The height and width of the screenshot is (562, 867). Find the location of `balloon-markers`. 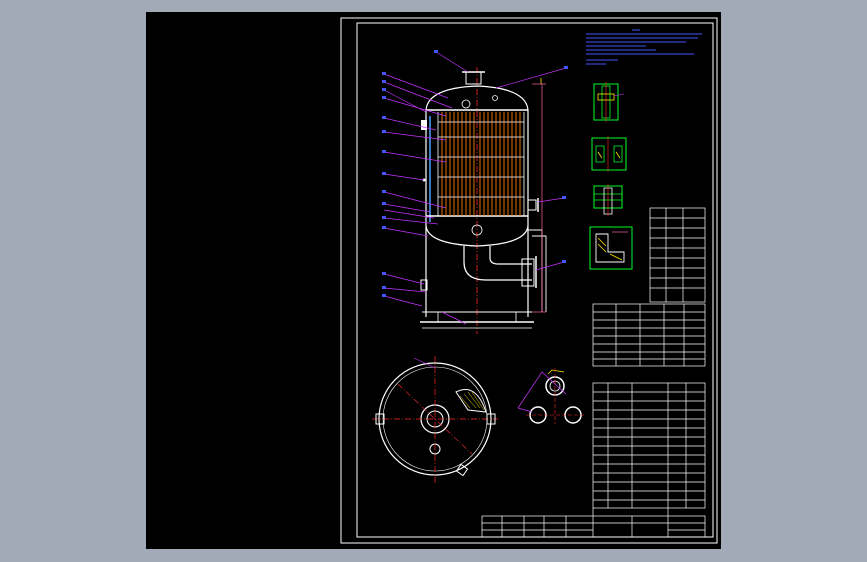

balloon-markers is located at coordinates (475, 173).